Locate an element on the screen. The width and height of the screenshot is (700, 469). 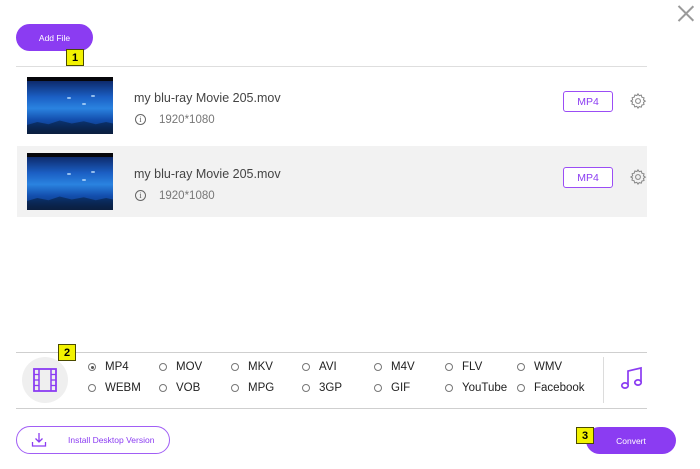
format-option-avi: AVI is located at coordinates (319, 367).